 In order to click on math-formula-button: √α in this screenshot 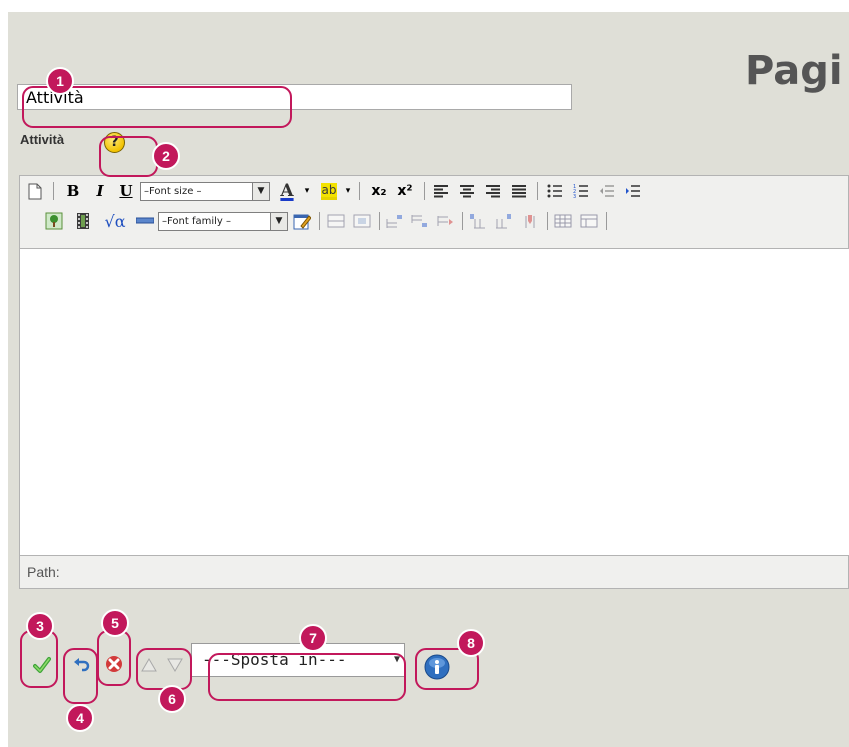, I will do `click(115, 221)`.